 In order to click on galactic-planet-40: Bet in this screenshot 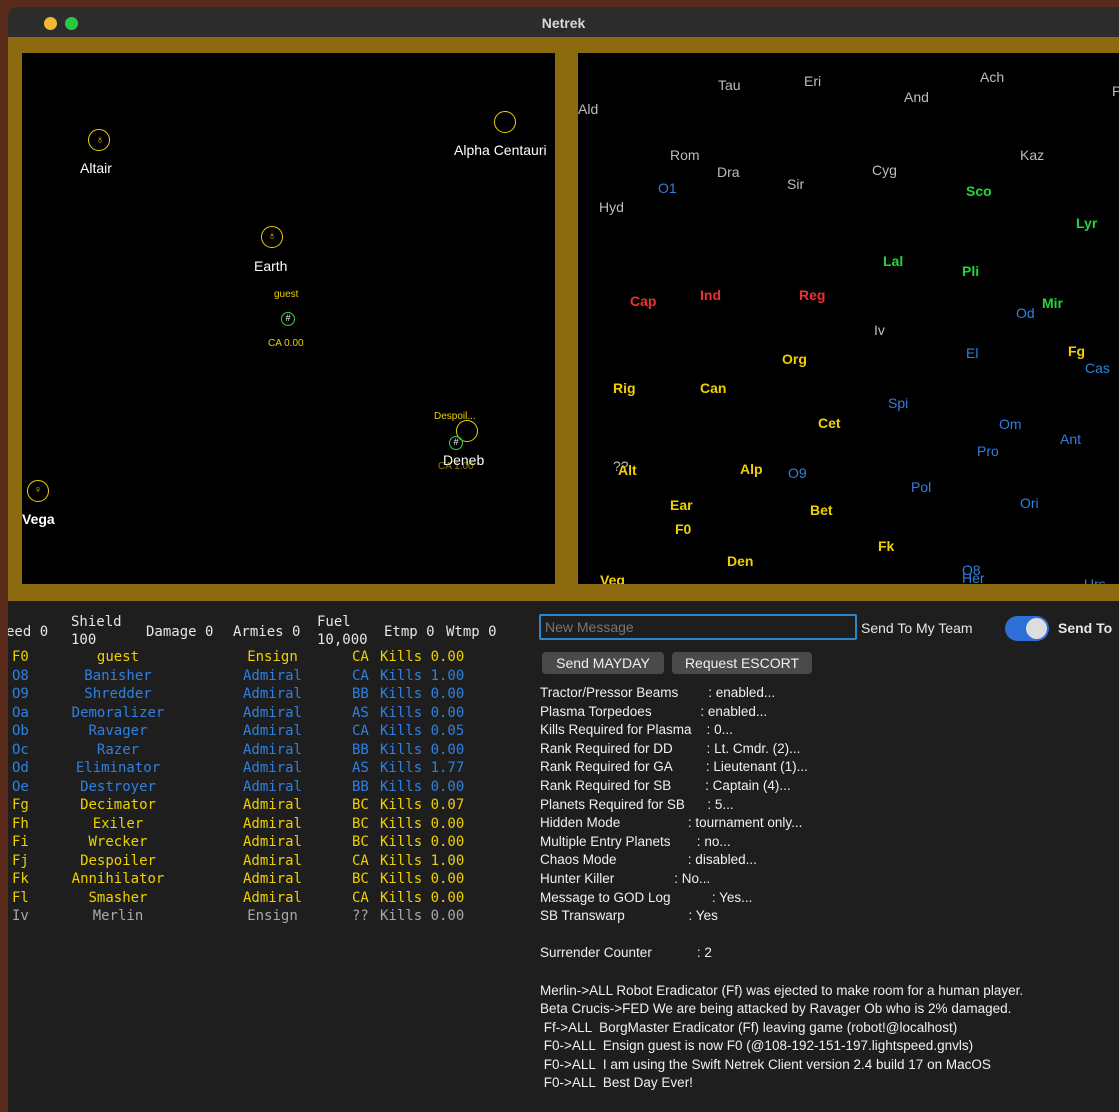, I will do `click(821, 510)`.